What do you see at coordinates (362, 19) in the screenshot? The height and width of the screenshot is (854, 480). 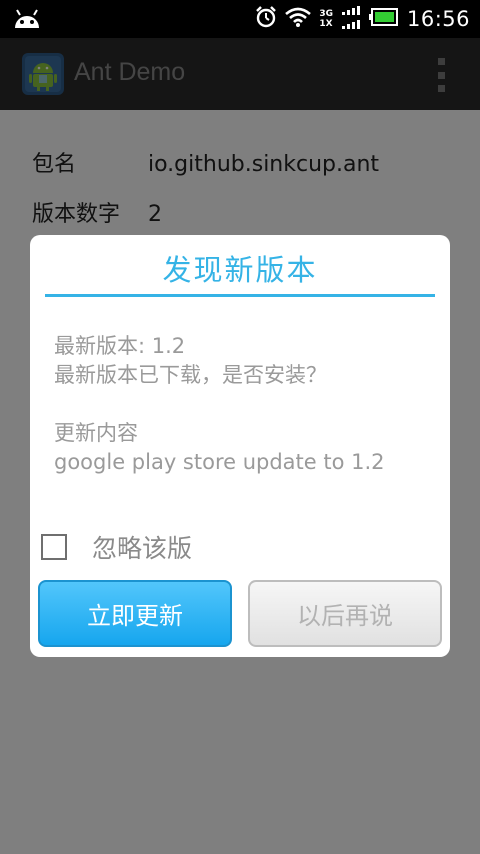 I see `status-icons: 3G 1X 16:56` at bounding box center [362, 19].